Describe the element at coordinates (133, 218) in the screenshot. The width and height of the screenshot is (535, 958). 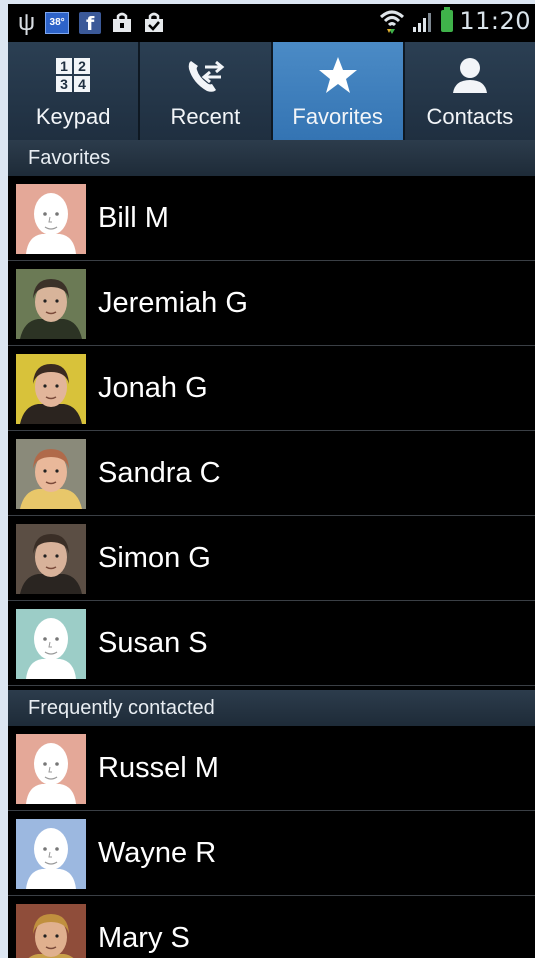
I see `contact-name: Bill M` at that location.